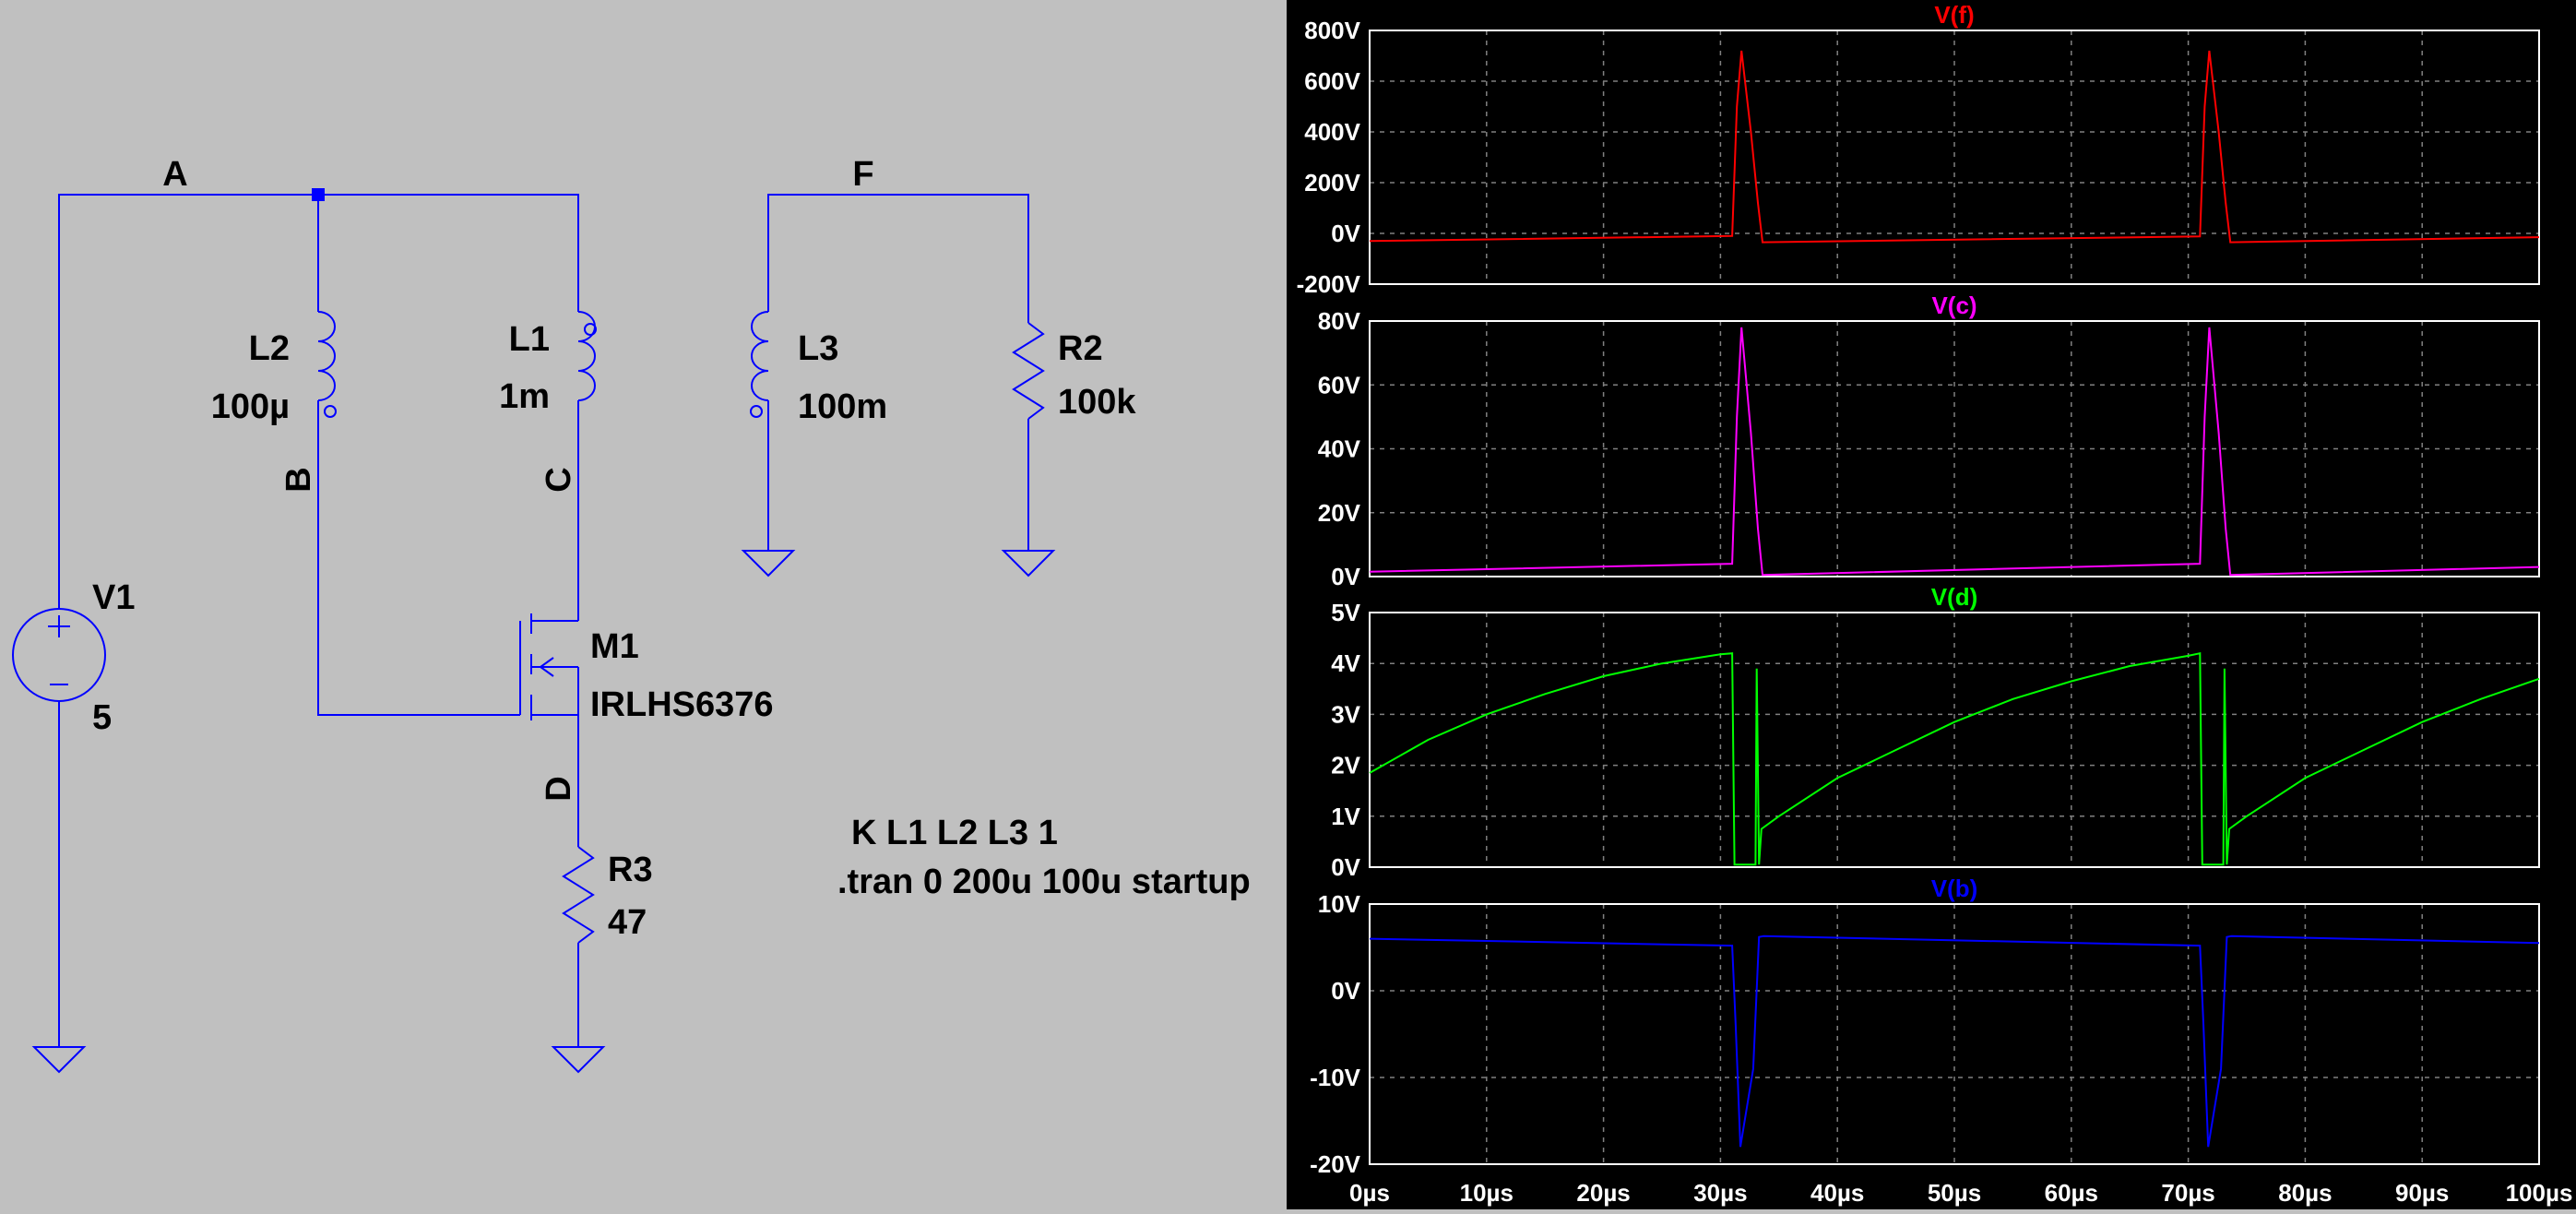 The image size is (2576, 1214). What do you see at coordinates (578, 895) in the screenshot?
I see `resistor-r3-symbol` at bounding box center [578, 895].